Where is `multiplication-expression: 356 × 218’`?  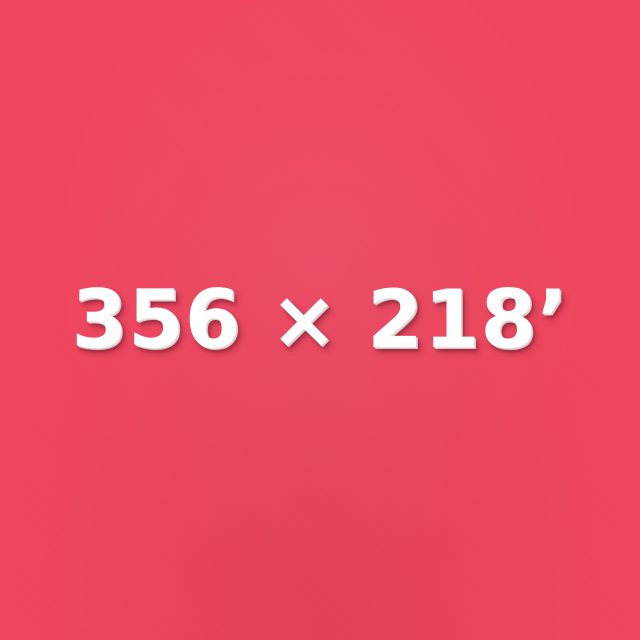 multiplication-expression: 356 × 218’ is located at coordinates (320, 319).